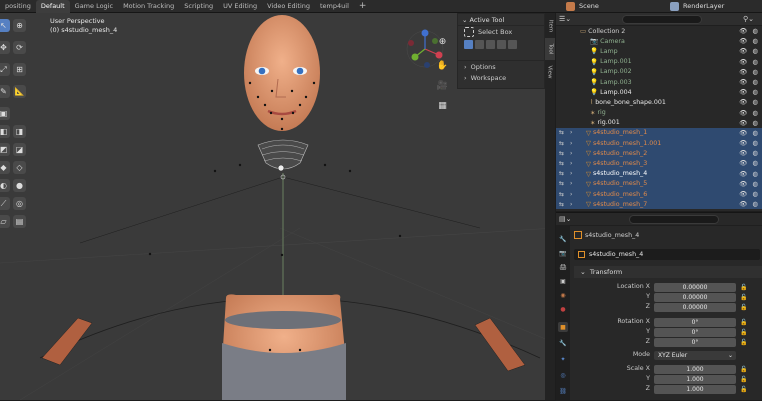 The height and width of the screenshot is (401, 762). I want to click on outliner-row: ⇆ › ▽ s4studio_mesh_7 👁 ◍, so click(659, 204).